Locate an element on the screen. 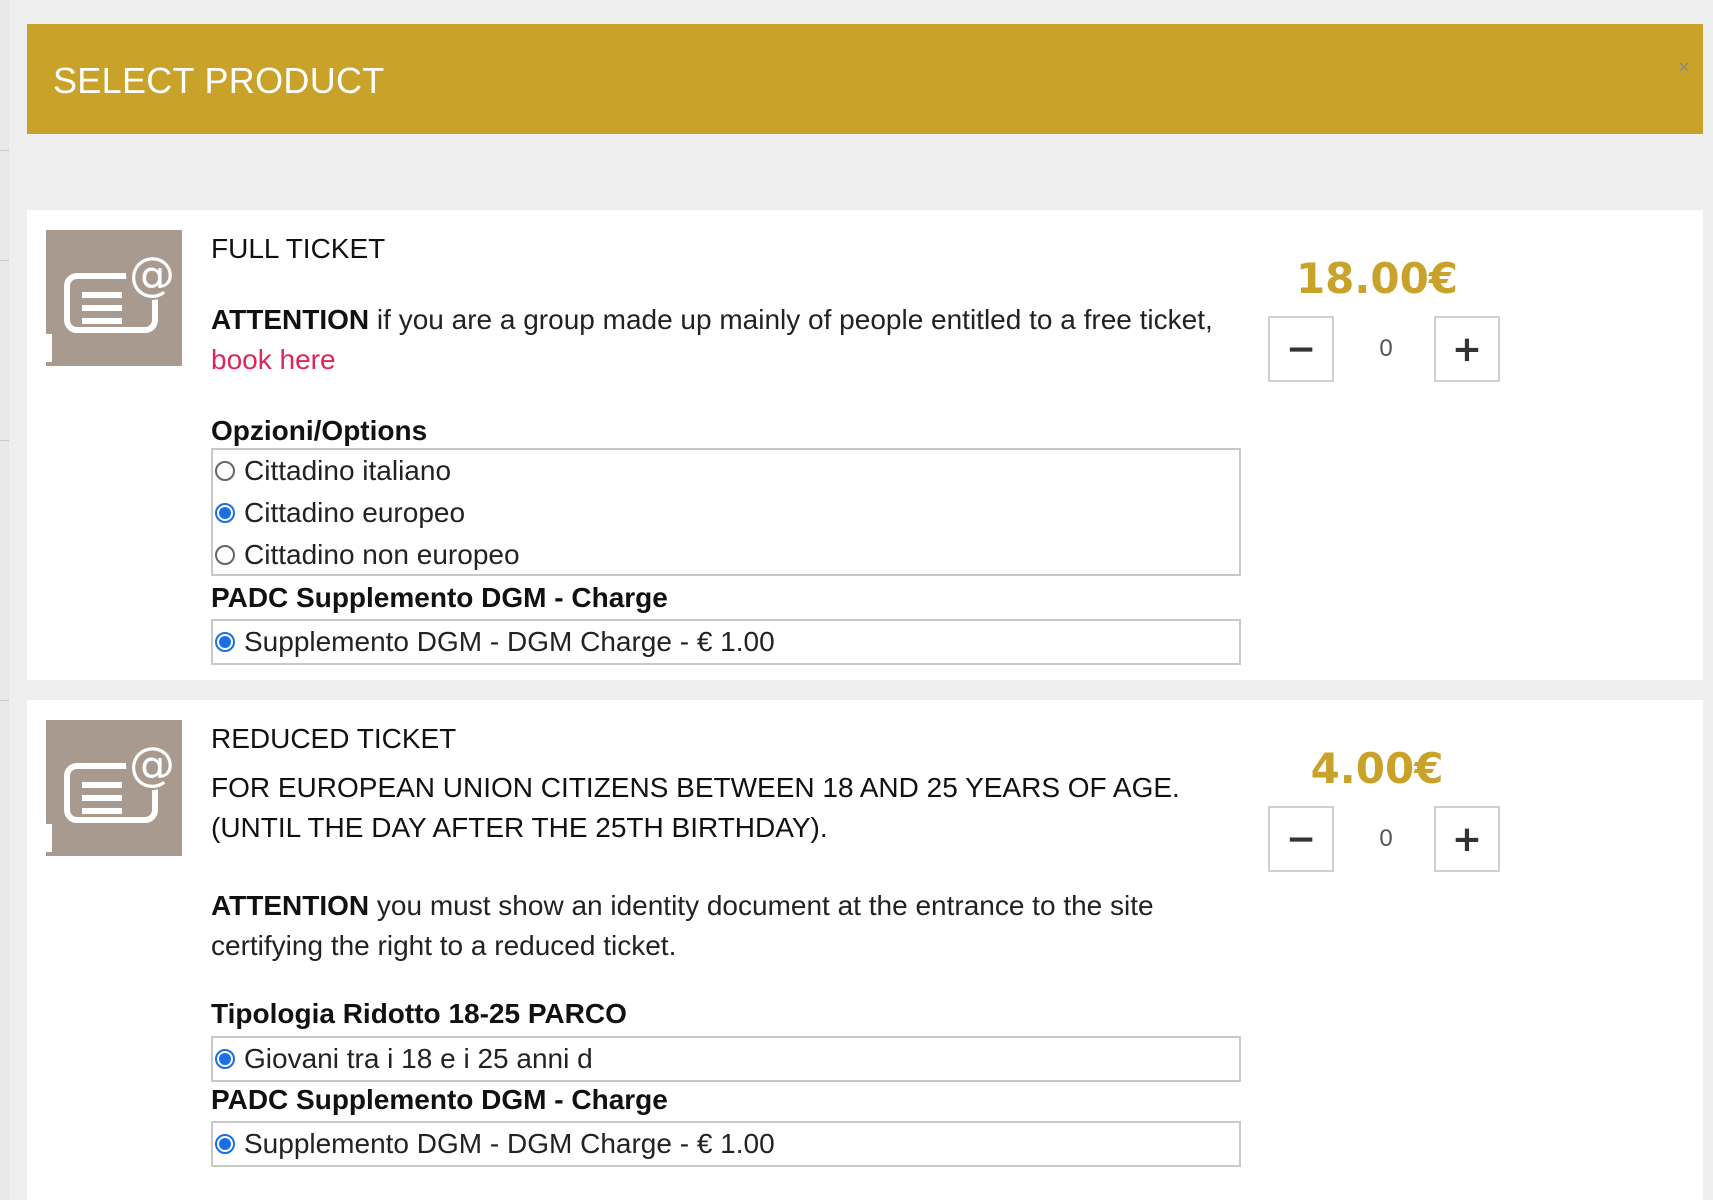  radio-option-cittadino-italiano: Cittadino italiano is located at coordinates (726, 471).